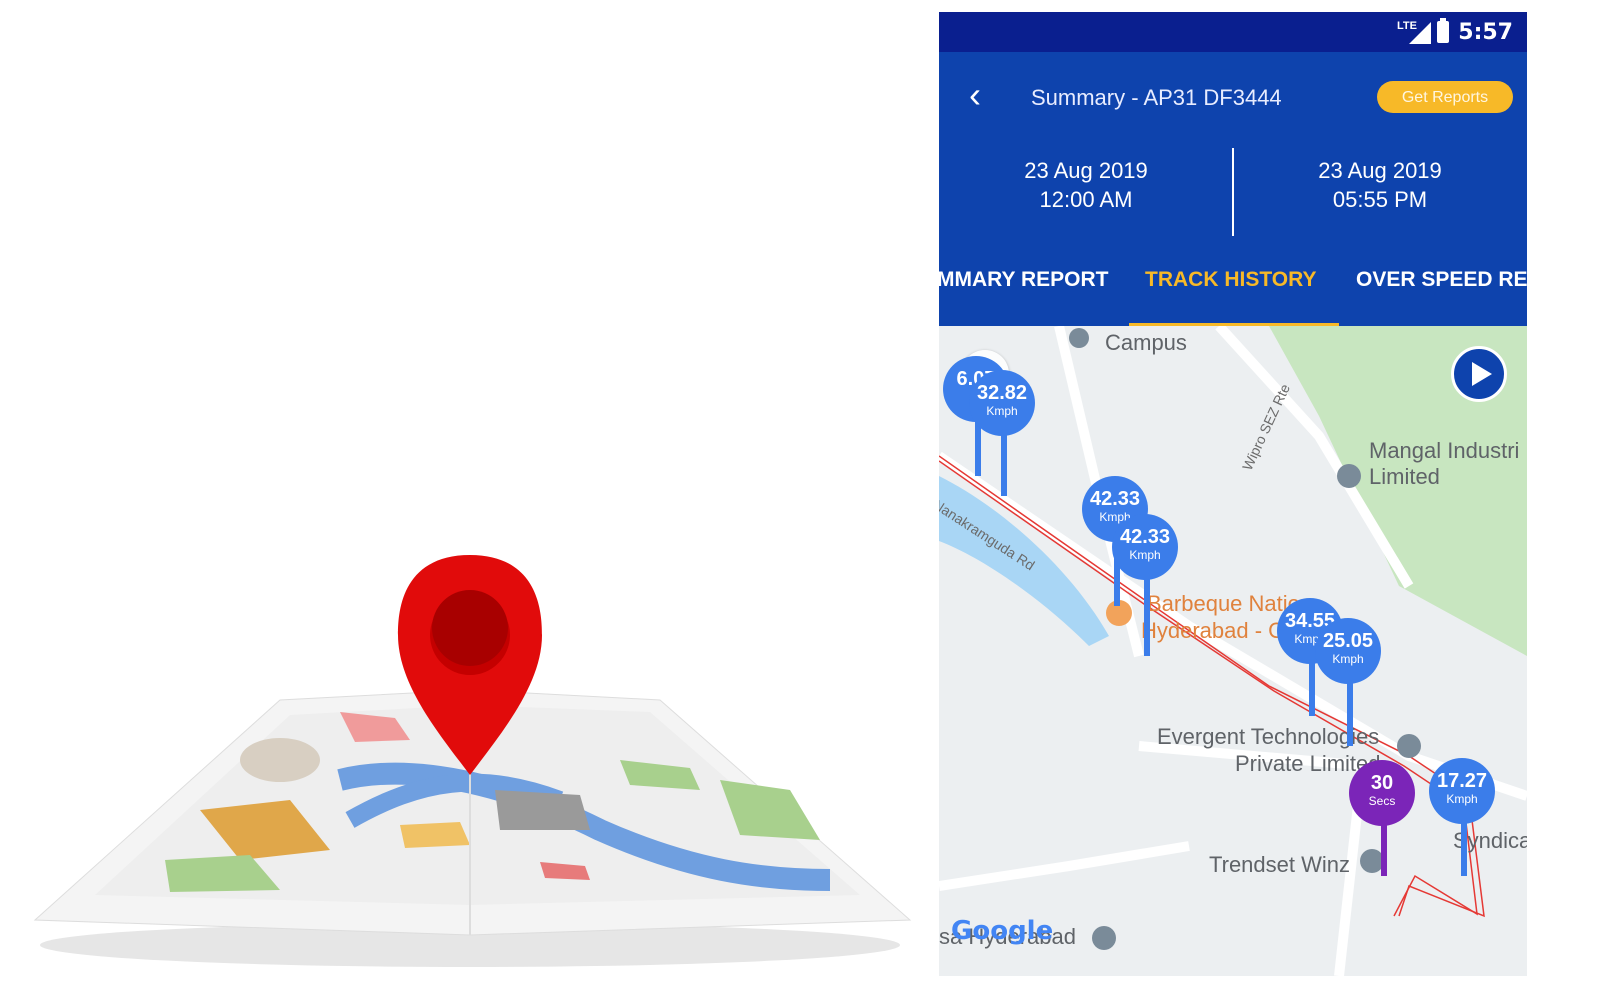 The width and height of the screenshot is (1600, 1005). I want to click on to-time: 05:55 PM, so click(1380, 199).